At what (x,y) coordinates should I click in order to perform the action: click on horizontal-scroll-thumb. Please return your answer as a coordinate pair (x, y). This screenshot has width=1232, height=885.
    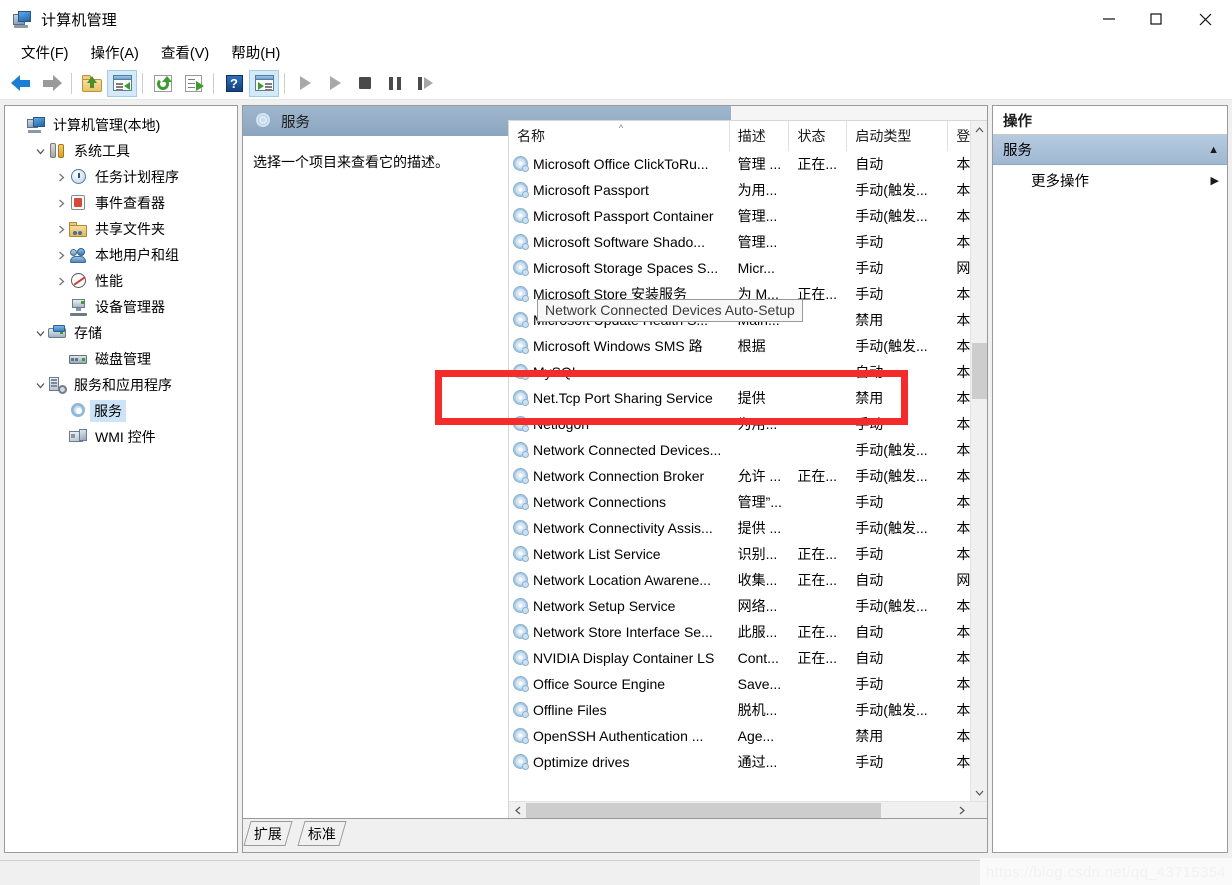
    Looking at the image, I should click on (703, 810).